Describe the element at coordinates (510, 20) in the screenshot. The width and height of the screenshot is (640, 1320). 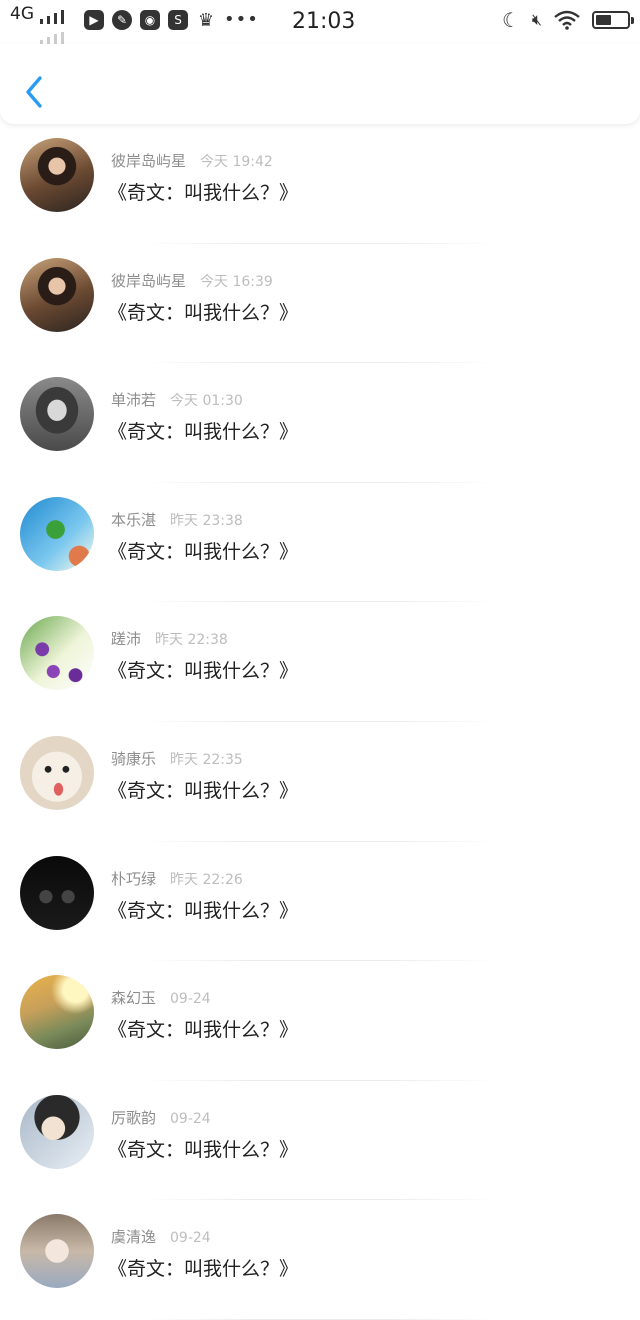
I see `do-not-disturb-icon: ☾` at that location.